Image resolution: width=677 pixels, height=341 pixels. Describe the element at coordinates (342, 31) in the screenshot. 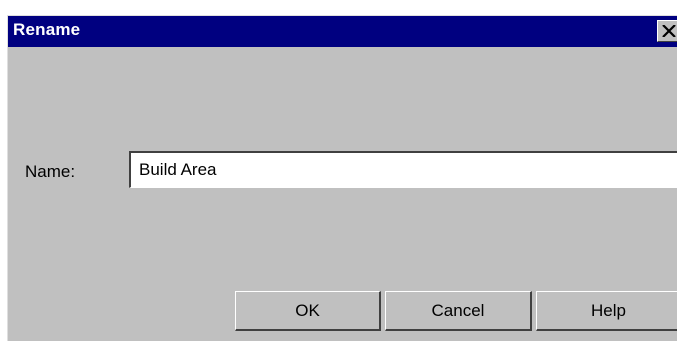

I see `title-bar: Rename` at that location.